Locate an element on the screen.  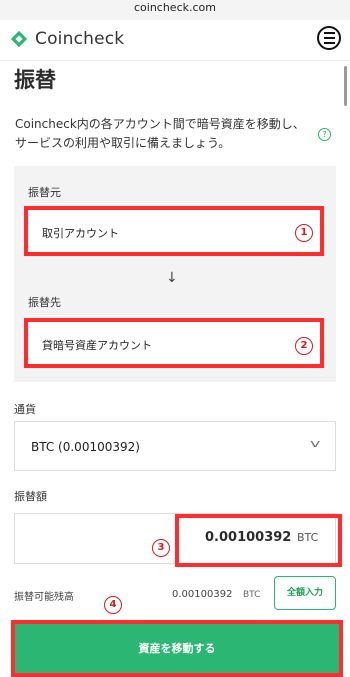
coincheck-logo: Coincheck is located at coordinates (67, 39).